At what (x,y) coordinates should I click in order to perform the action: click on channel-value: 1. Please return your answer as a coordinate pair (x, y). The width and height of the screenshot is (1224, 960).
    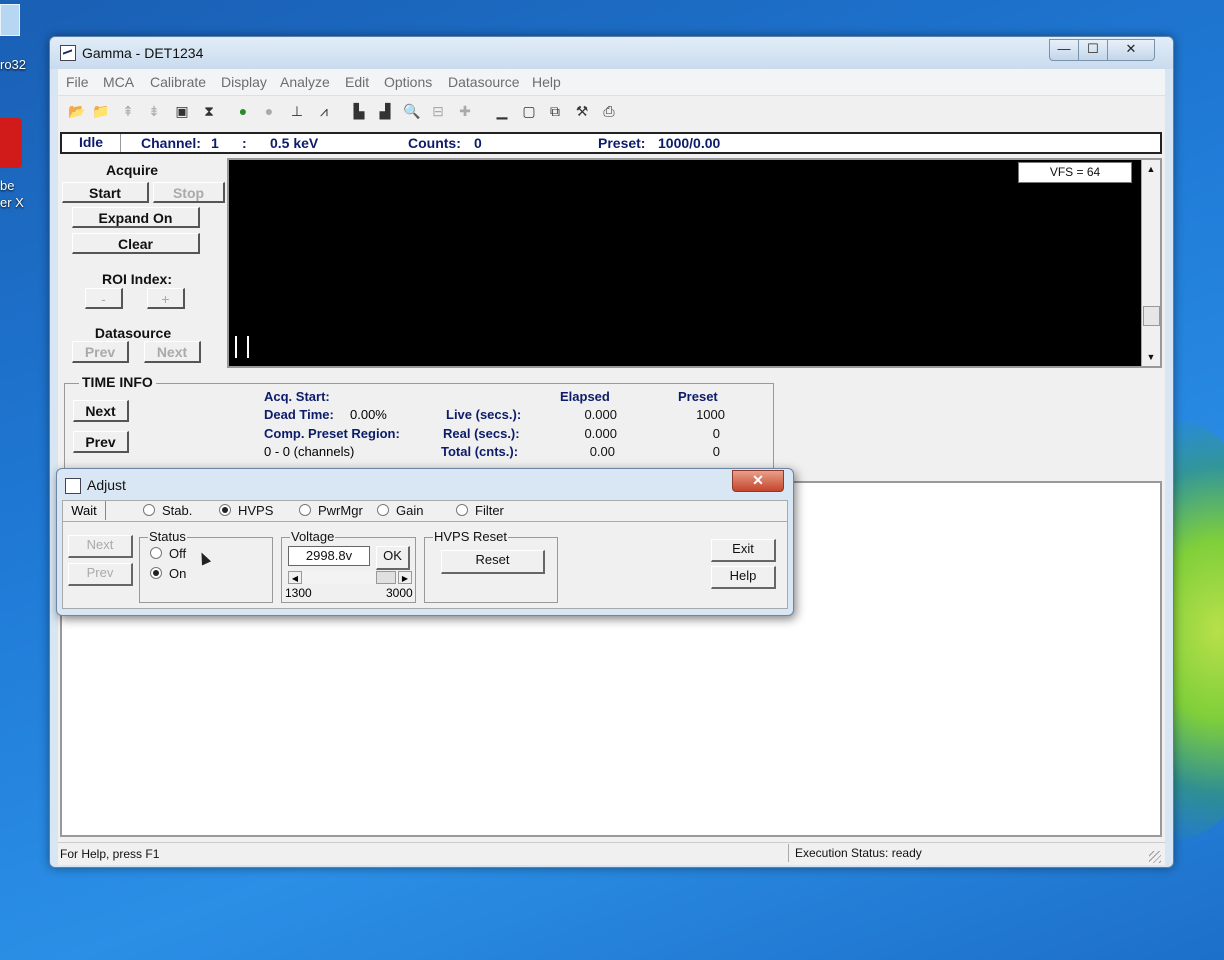
    Looking at the image, I should click on (215, 143).